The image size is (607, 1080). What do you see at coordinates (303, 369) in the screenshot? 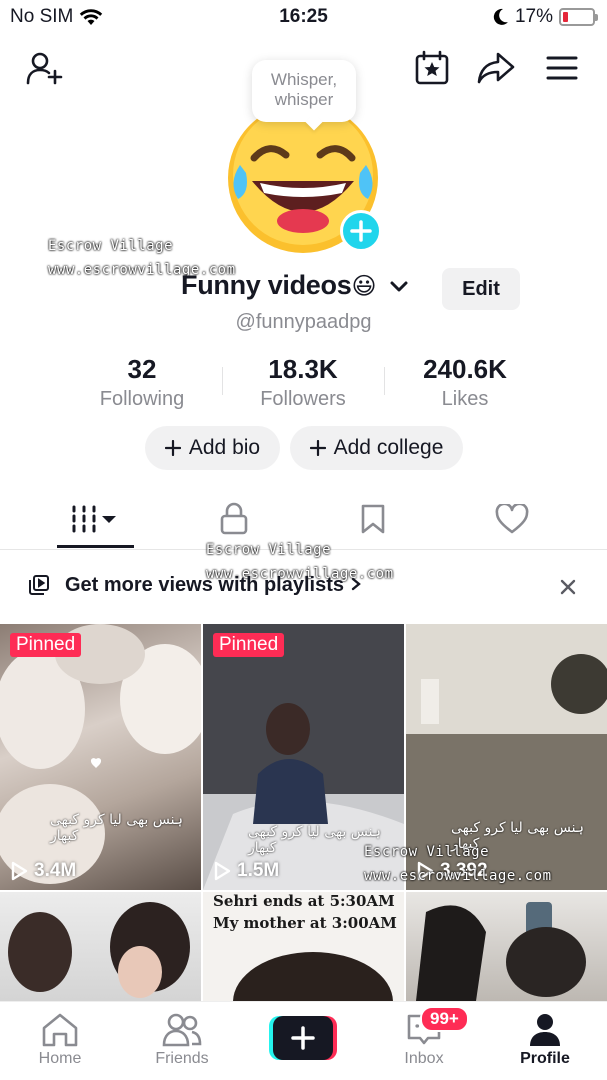
I see `stat-value: 18.3K` at bounding box center [303, 369].